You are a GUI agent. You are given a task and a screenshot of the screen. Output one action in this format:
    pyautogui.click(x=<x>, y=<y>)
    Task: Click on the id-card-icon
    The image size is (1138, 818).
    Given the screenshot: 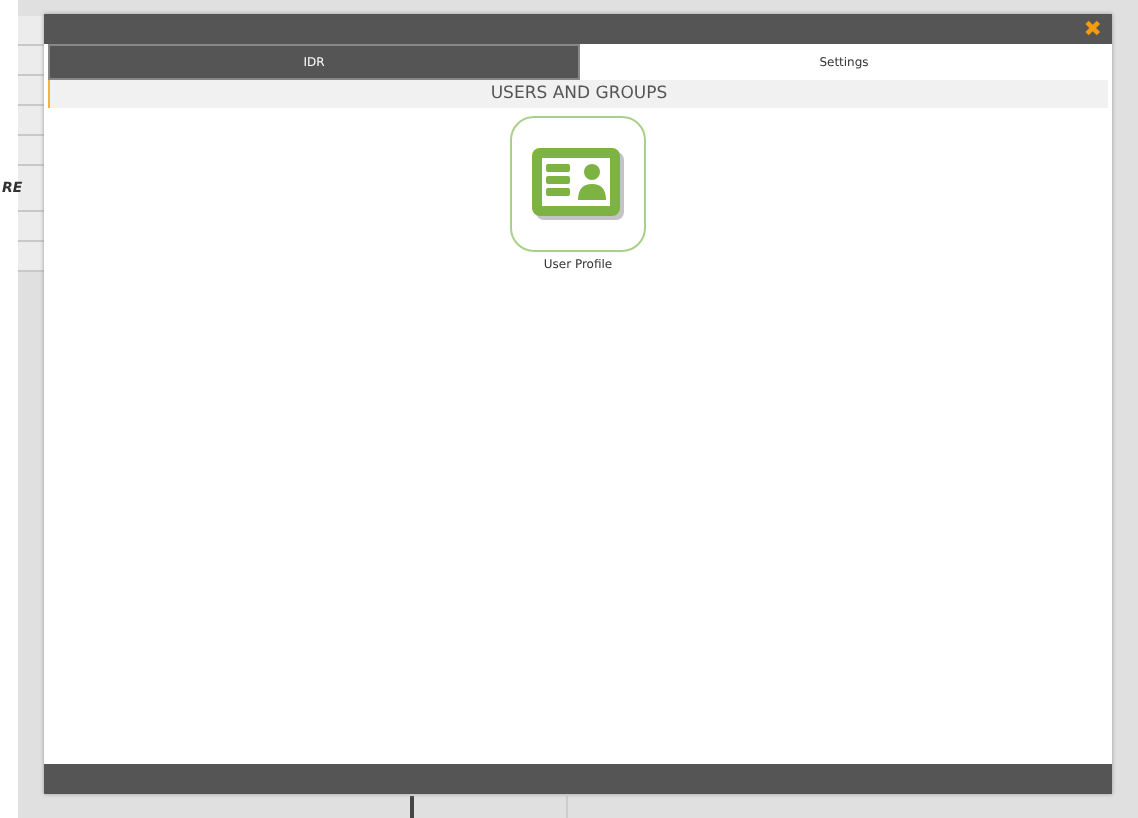 What is the action you would take?
    pyautogui.click(x=578, y=184)
    